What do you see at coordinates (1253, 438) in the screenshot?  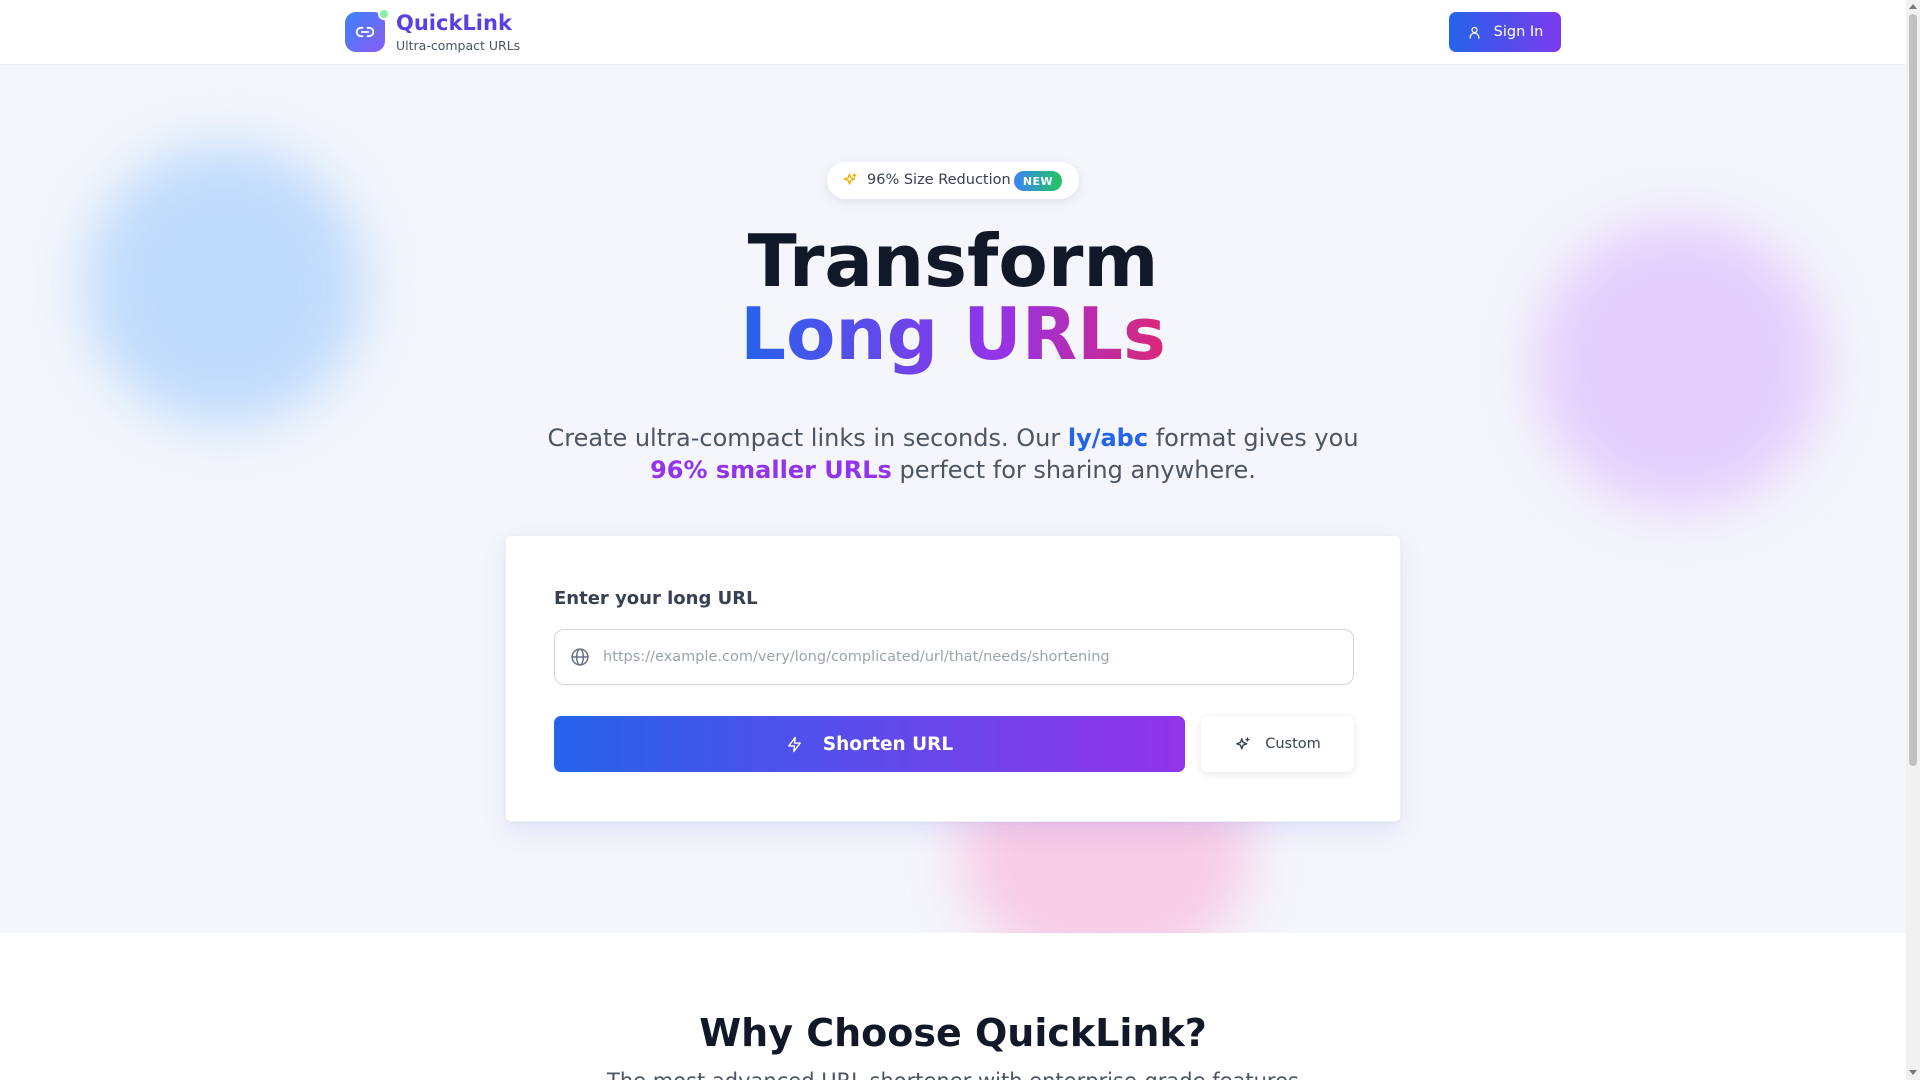 I see `subtitle-text: format gives you` at bounding box center [1253, 438].